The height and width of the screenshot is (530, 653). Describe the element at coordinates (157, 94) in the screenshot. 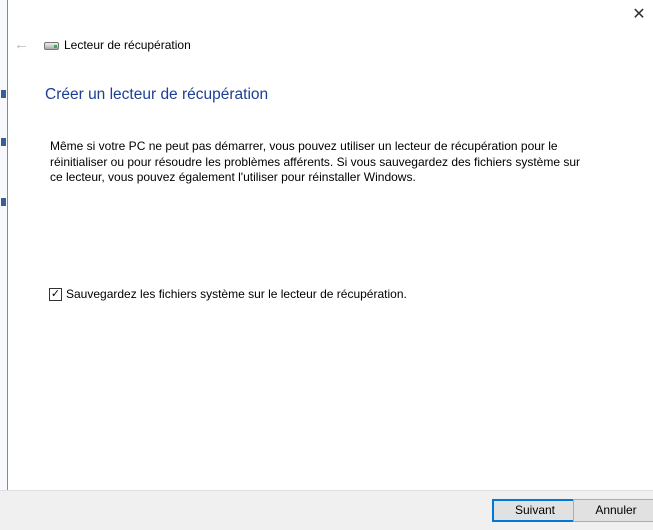

I see `page-title: Créer un lecteur de récupération` at that location.